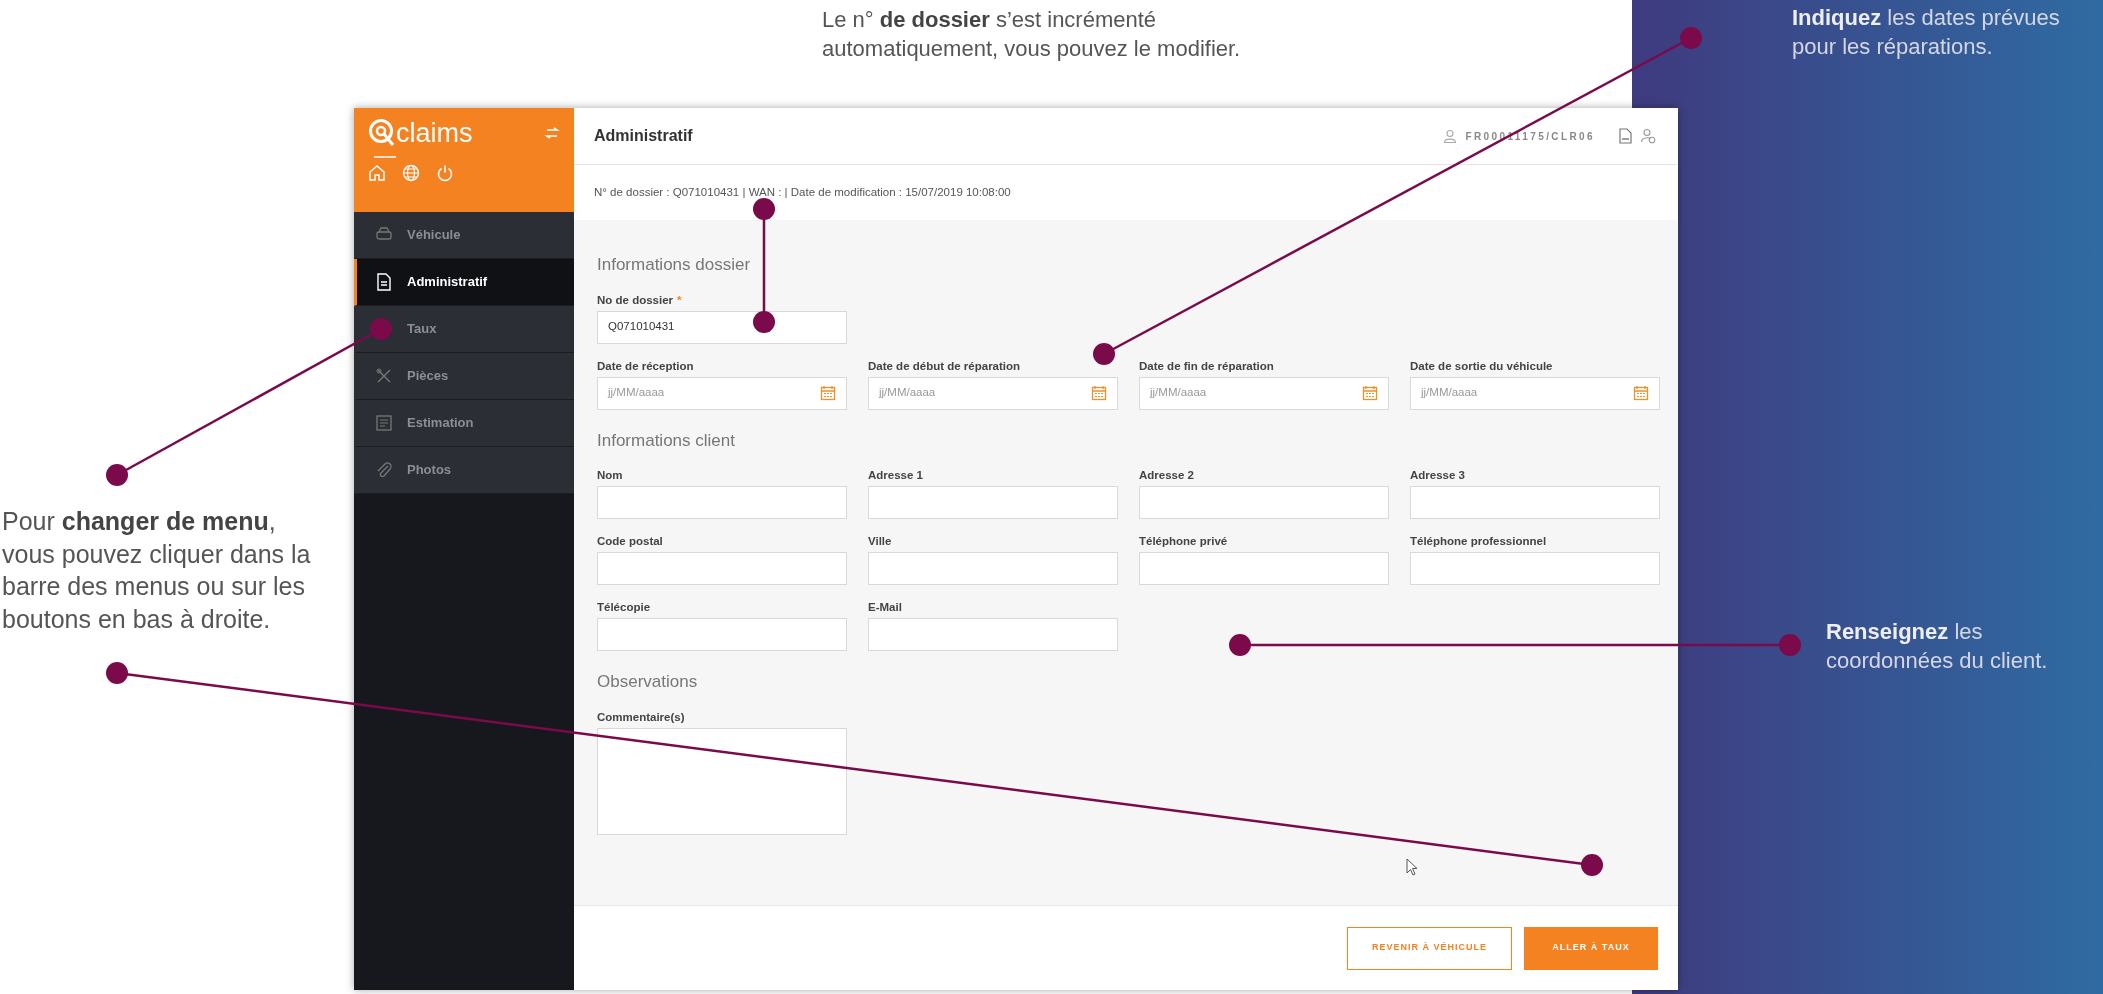 The image size is (2103, 994). Describe the element at coordinates (1482, 365) in the screenshot. I see `field-label: Date de sortie du véhicule` at that location.